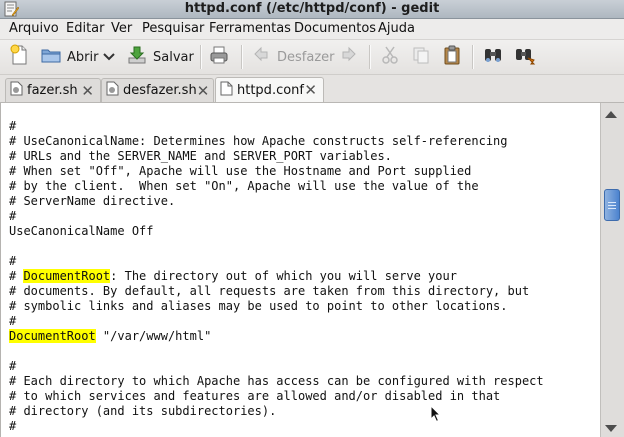 The image size is (624, 437). I want to click on toolbar: Abrir Salvar Desfazer, so click(312, 57).